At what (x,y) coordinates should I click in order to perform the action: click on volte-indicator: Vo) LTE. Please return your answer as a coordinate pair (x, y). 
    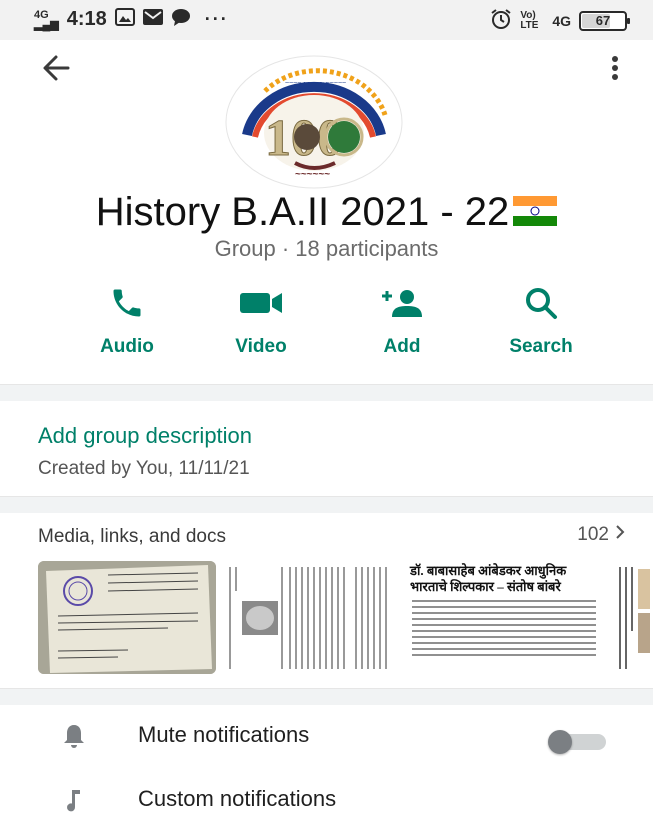
    Looking at the image, I should click on (529, 20).